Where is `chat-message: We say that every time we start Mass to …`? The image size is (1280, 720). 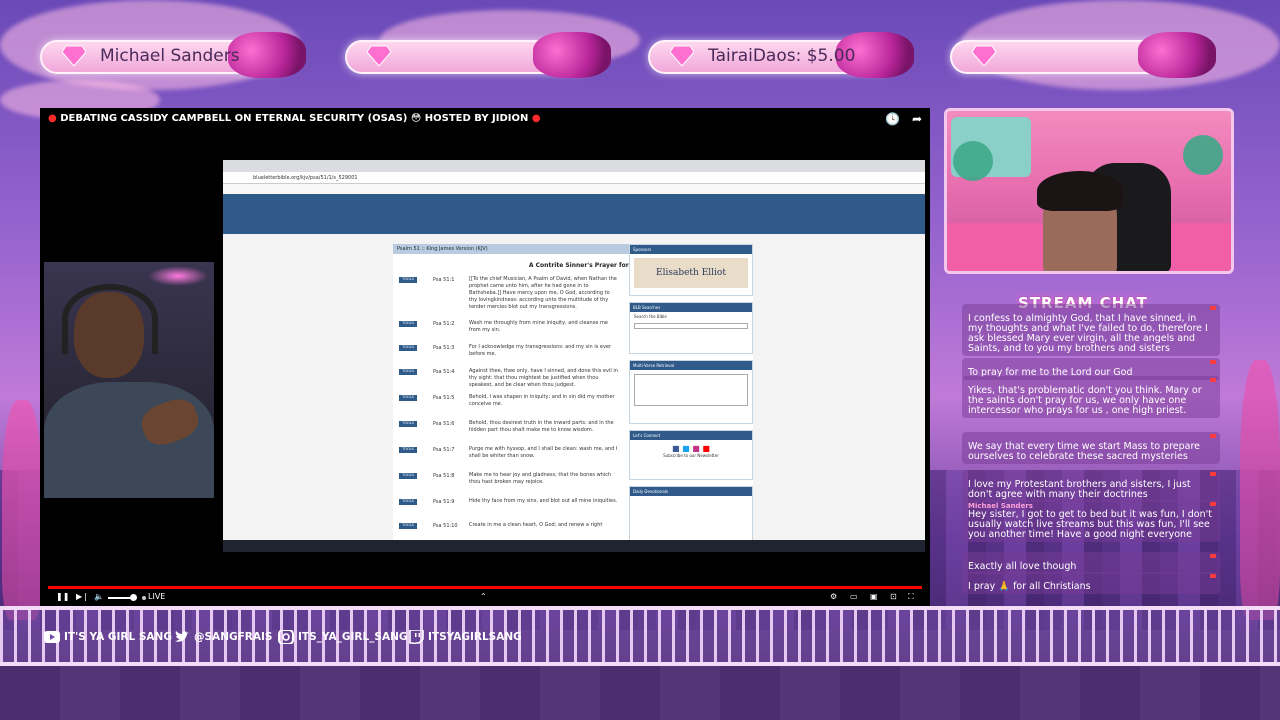
chat-message: We say that every time we start Mass to … is located at coordinates (1091, 448).